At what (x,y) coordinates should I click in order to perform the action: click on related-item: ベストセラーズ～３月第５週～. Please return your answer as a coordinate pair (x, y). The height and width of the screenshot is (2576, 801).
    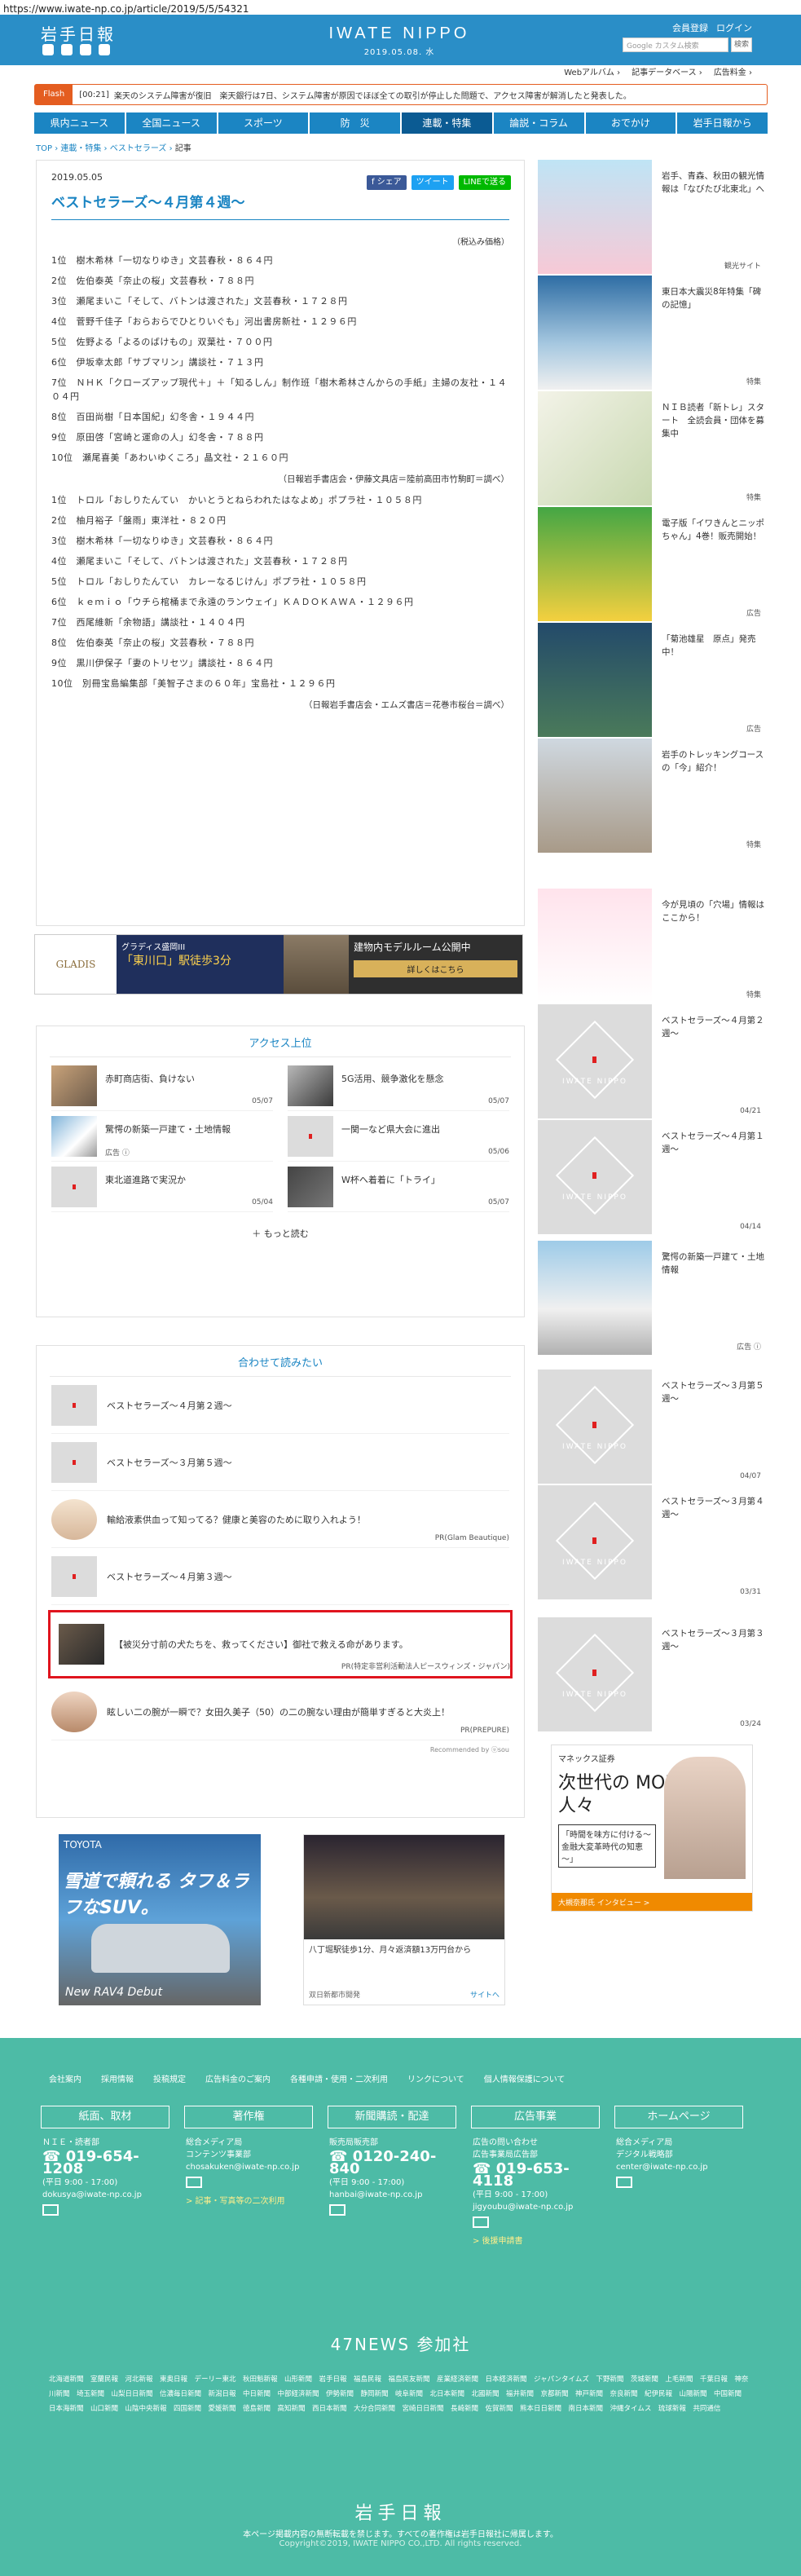
    Looking at the image, I should click on (280, 1462).